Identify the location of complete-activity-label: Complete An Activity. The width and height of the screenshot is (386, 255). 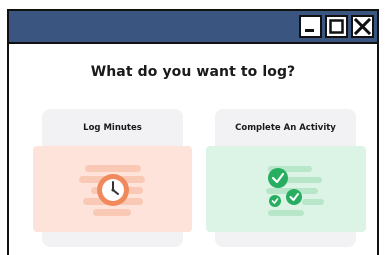
(285, 128).